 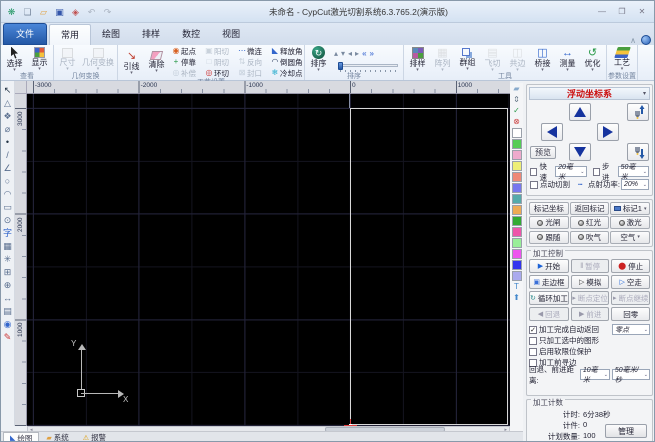 I want to click on open-file-icon: ▱, so click(x=43, y=12).